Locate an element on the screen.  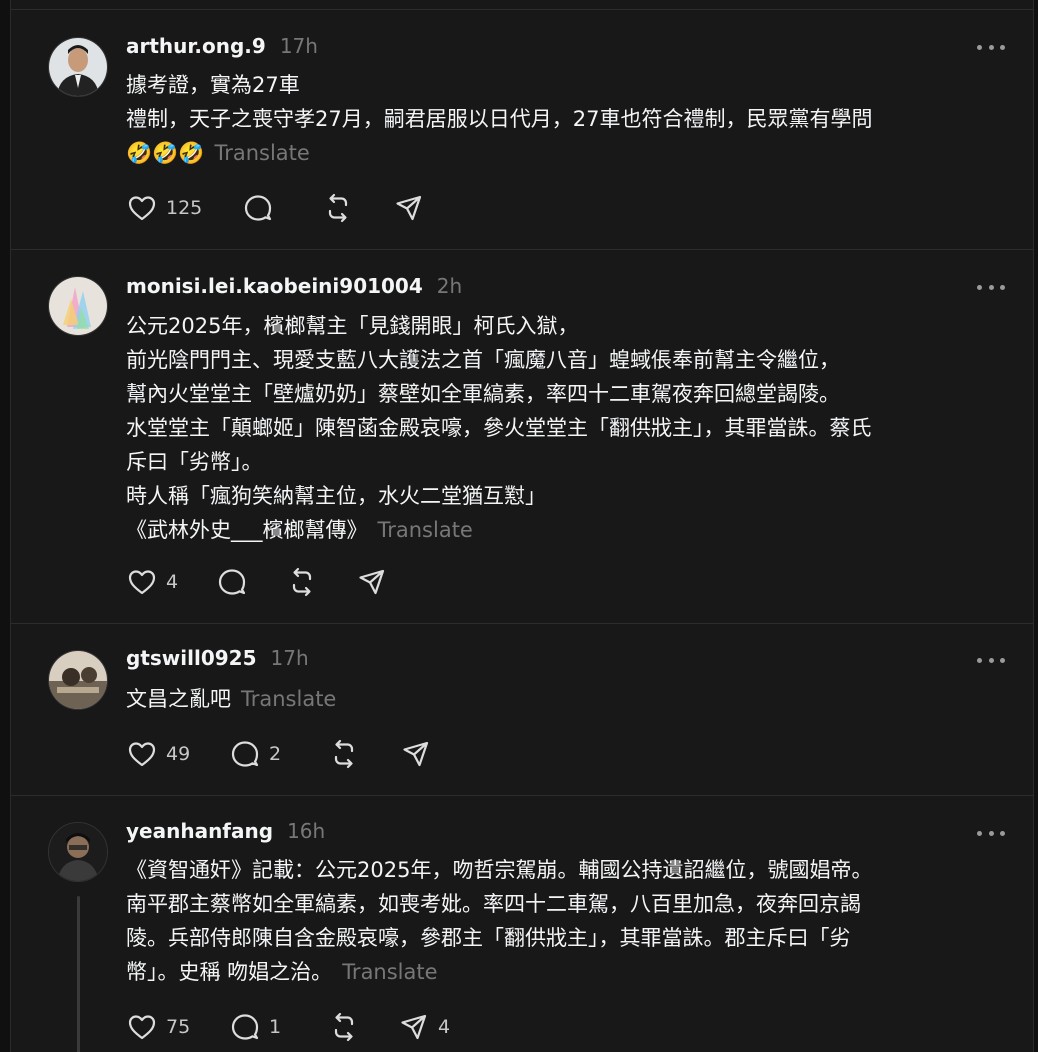
post-text-line: 《武林外史___檳榔幫傳》 is located at coordinates (247, 530).